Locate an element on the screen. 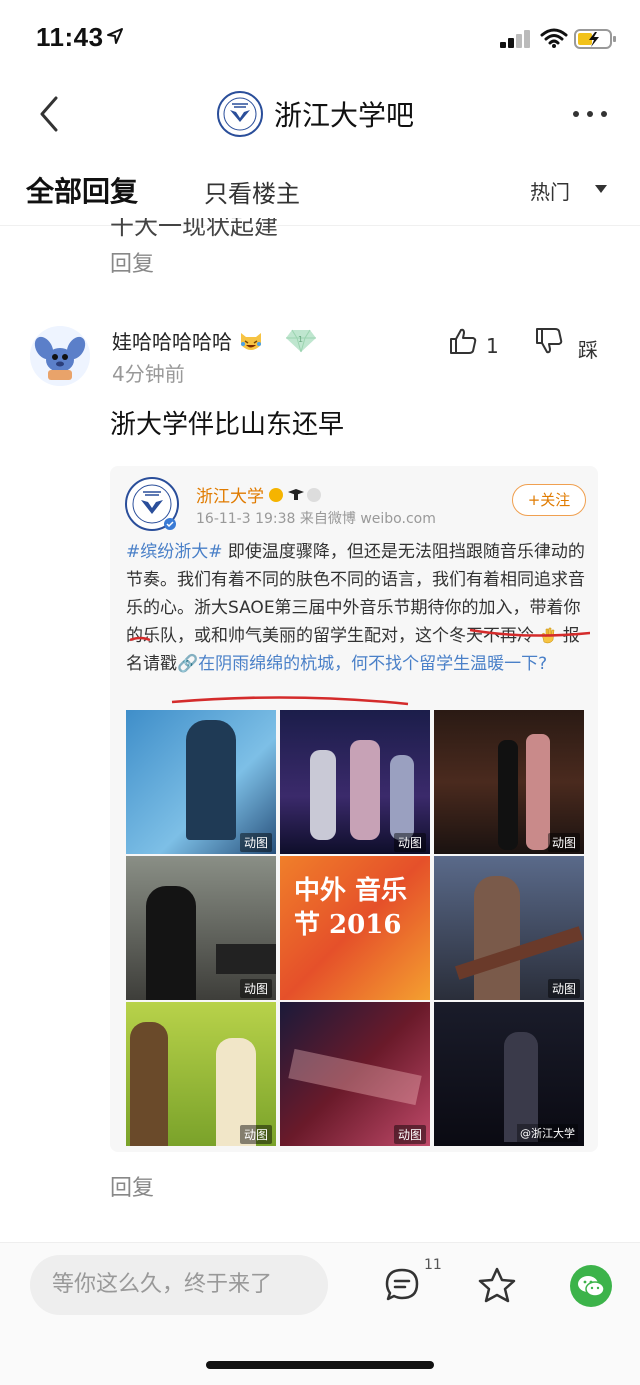  diamond-badge-icon: 1 is located at coordinates (301, 340).